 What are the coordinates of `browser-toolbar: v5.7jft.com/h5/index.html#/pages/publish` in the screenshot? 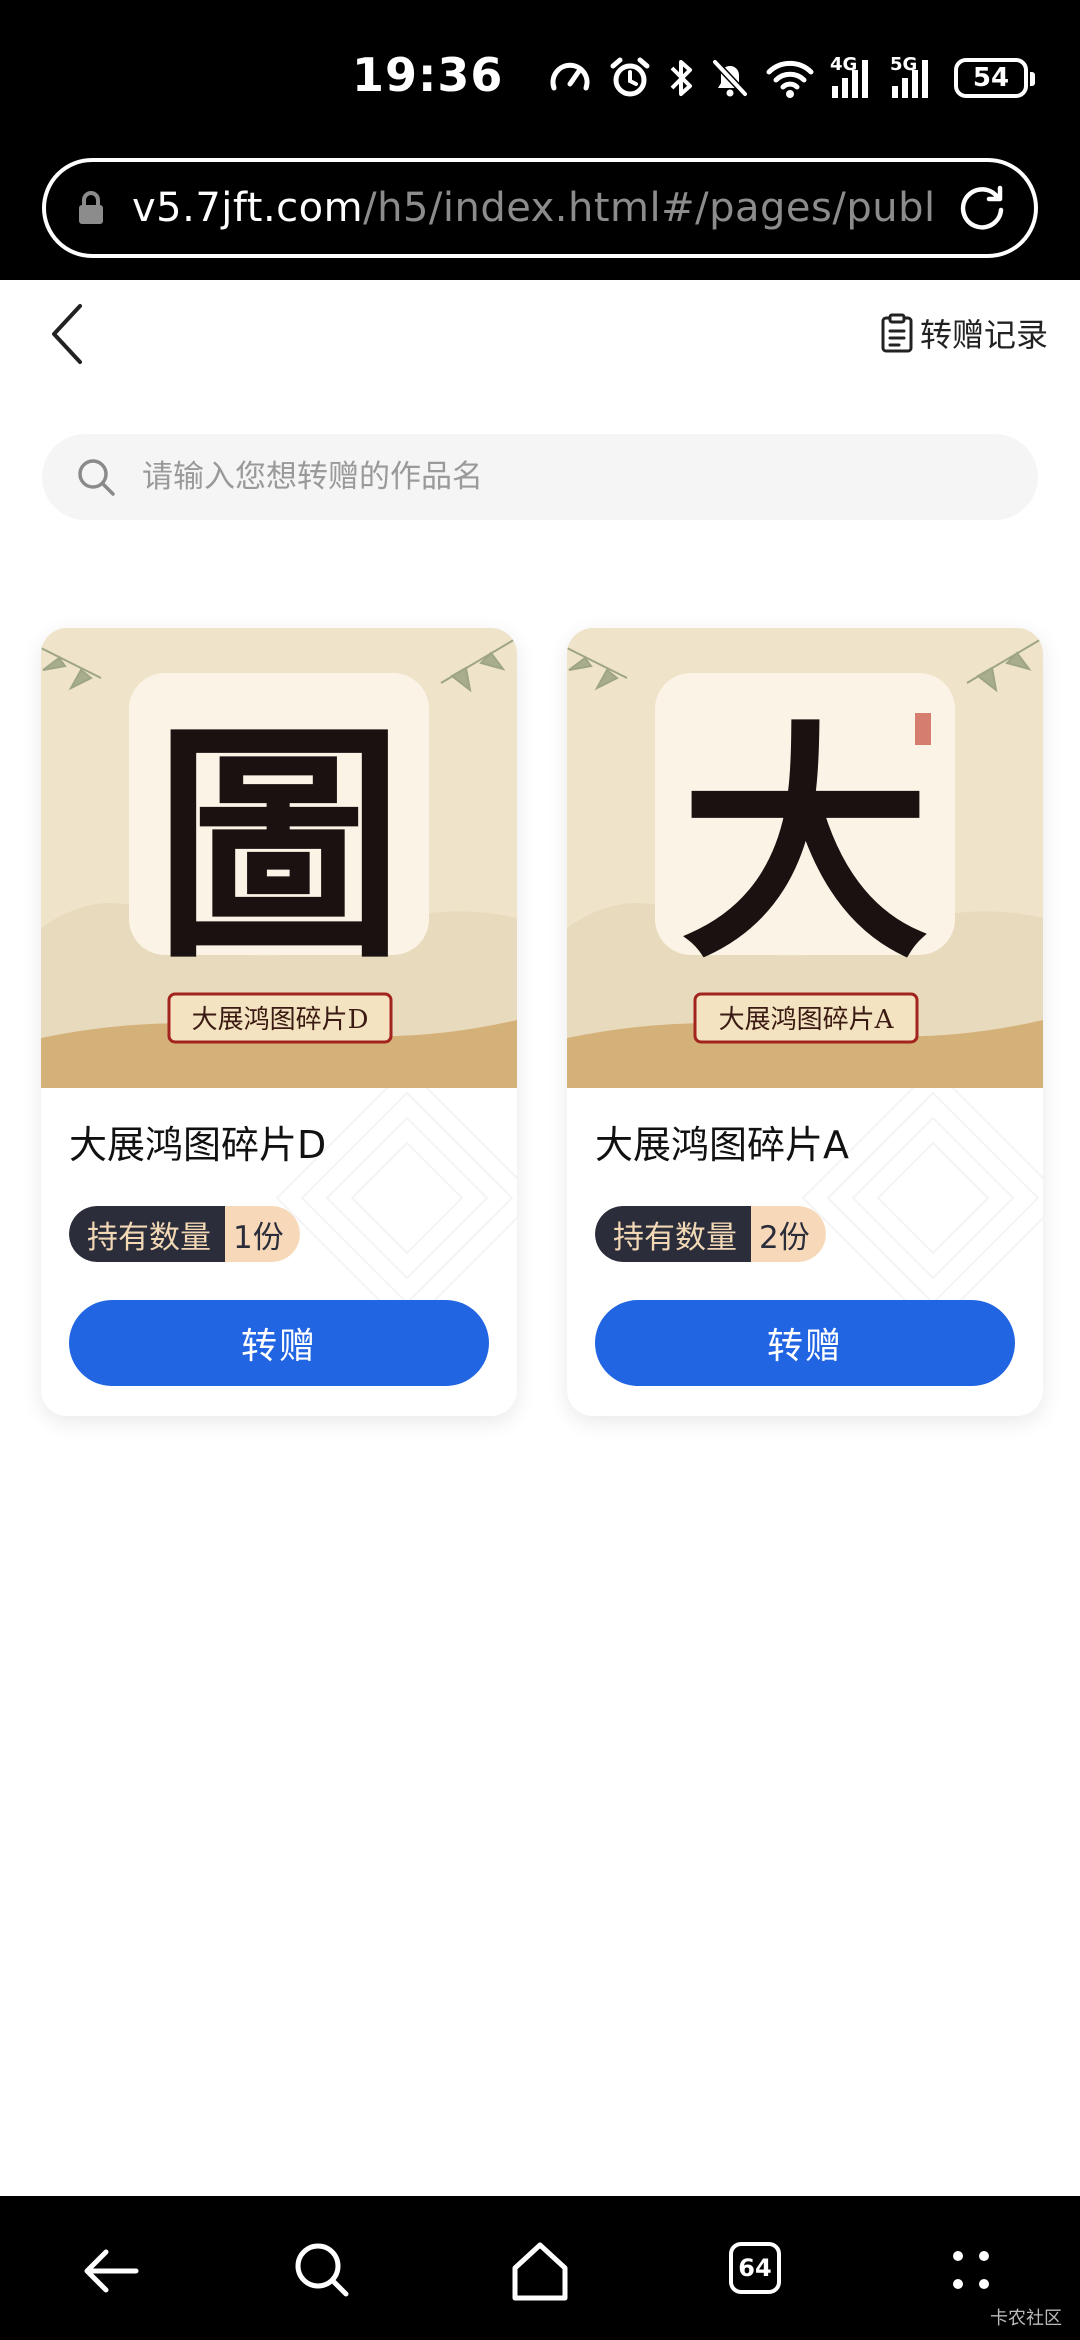 It's located at (540, 215).